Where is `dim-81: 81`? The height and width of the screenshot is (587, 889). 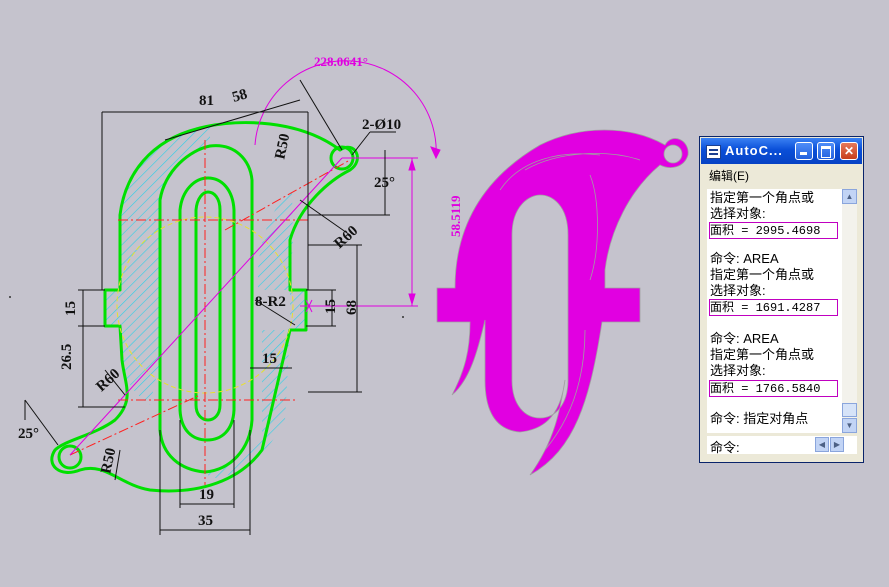 dim-81: 81 is located at coordinates (206, 101).